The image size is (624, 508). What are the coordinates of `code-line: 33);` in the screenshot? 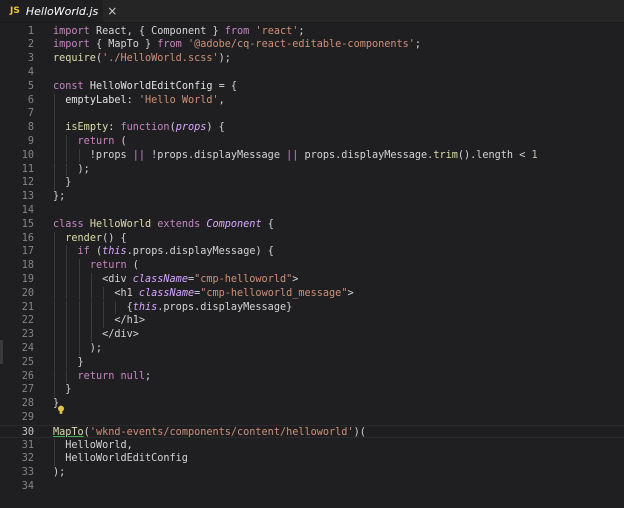 It's located at (312, 473).